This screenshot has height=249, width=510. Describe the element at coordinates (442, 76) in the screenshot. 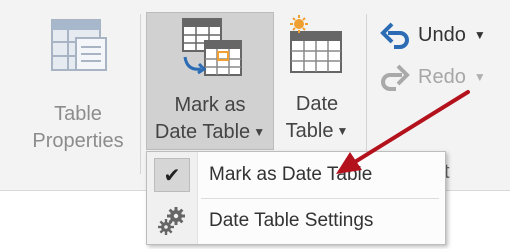

I see `redo-label: Redo` at that location.